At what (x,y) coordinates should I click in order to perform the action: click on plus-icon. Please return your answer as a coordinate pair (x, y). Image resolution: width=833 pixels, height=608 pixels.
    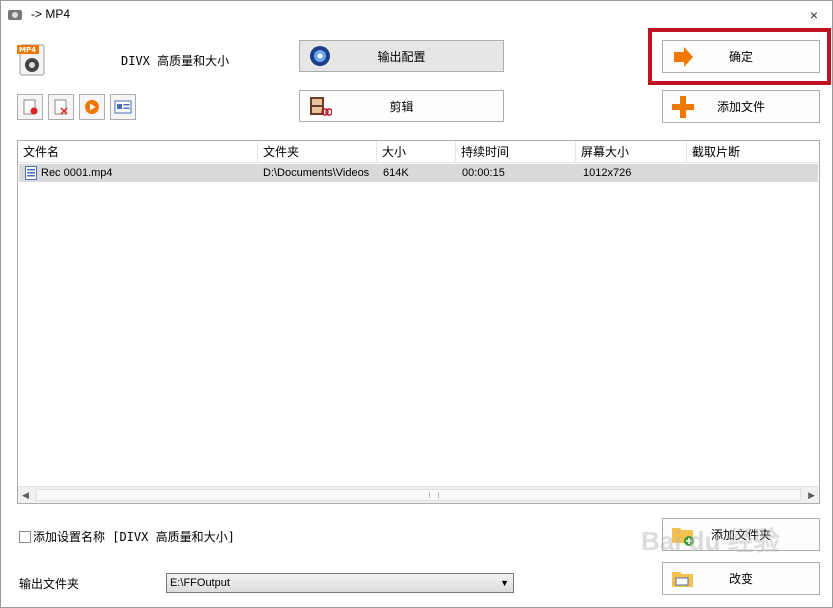
    Looking at the image, I should click on (683, 106).